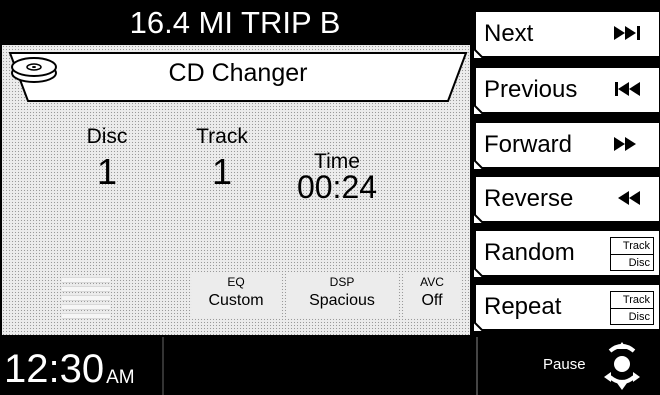 This screenshot has height=395, width=660. I want to click on reverse-button: Reverse, so click(567, 199).